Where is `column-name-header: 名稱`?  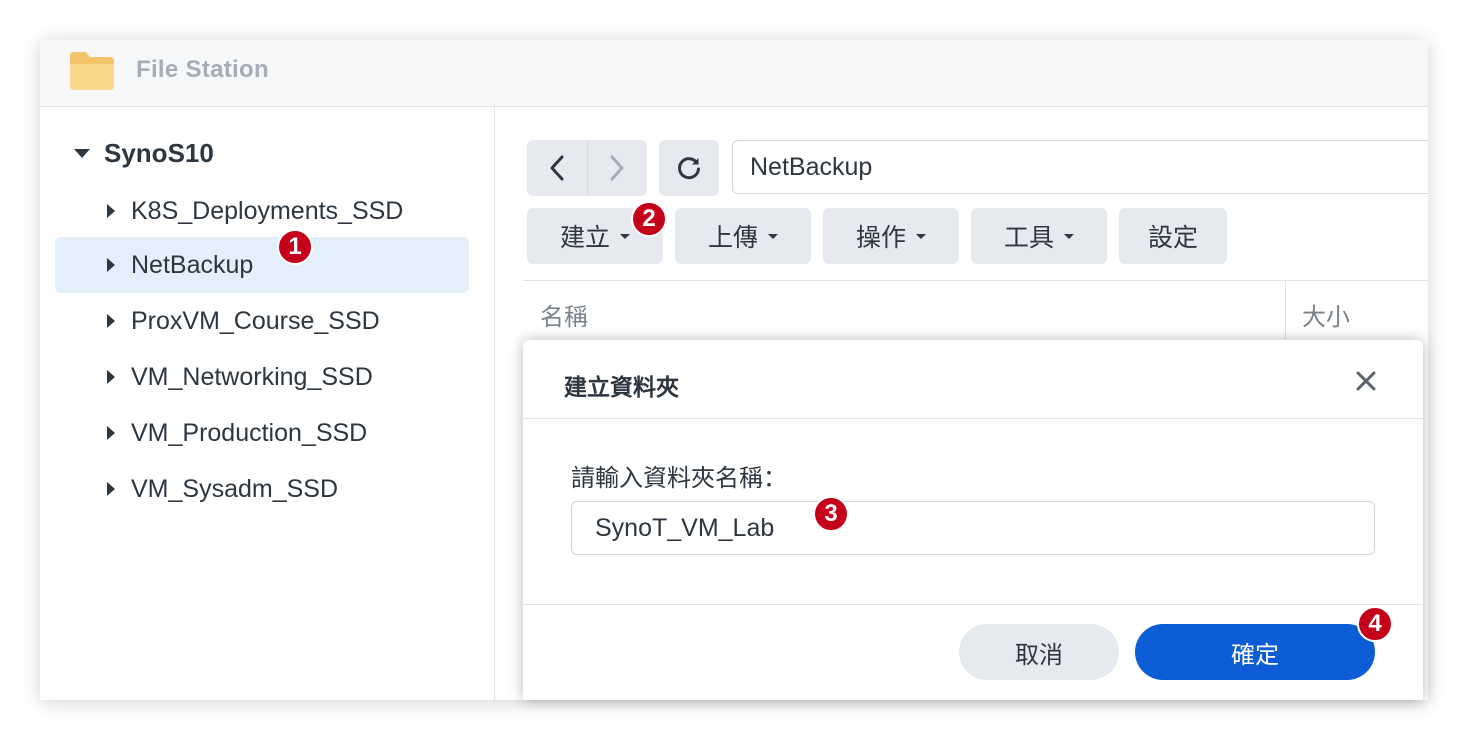 column-name-header: 名稱 is located at coordinates (564, 314).